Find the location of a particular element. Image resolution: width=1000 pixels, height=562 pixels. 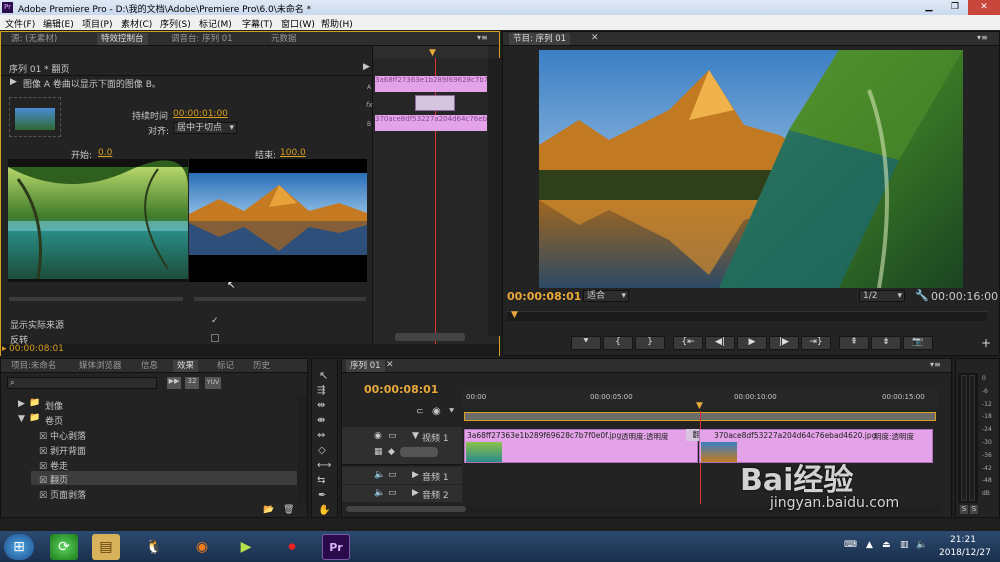

solo-left-button: S is located at coordinates (964, 509).